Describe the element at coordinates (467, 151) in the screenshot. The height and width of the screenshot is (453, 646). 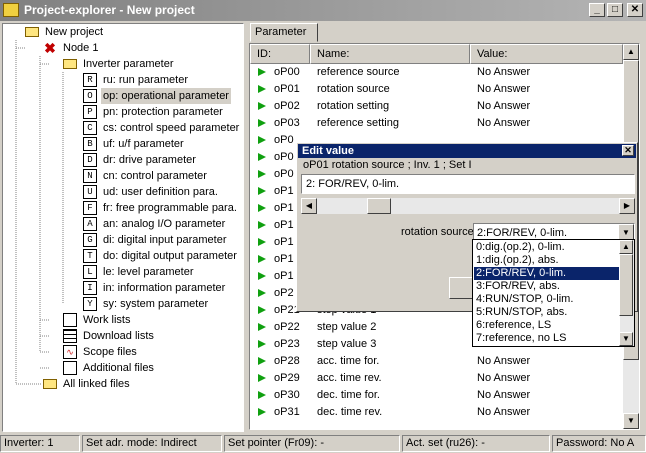
I see `dialog-titlebar: Edit value ✕` at that location.